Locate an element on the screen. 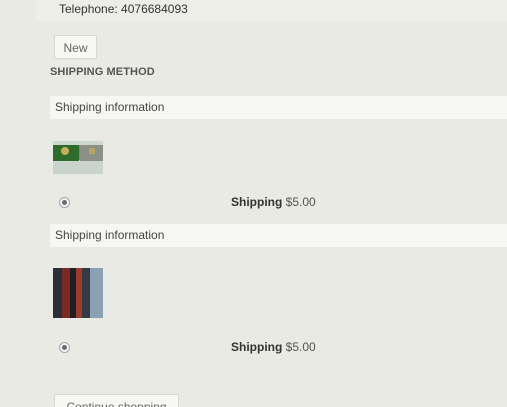  emblem-icon is located at coordinates (65, 151).